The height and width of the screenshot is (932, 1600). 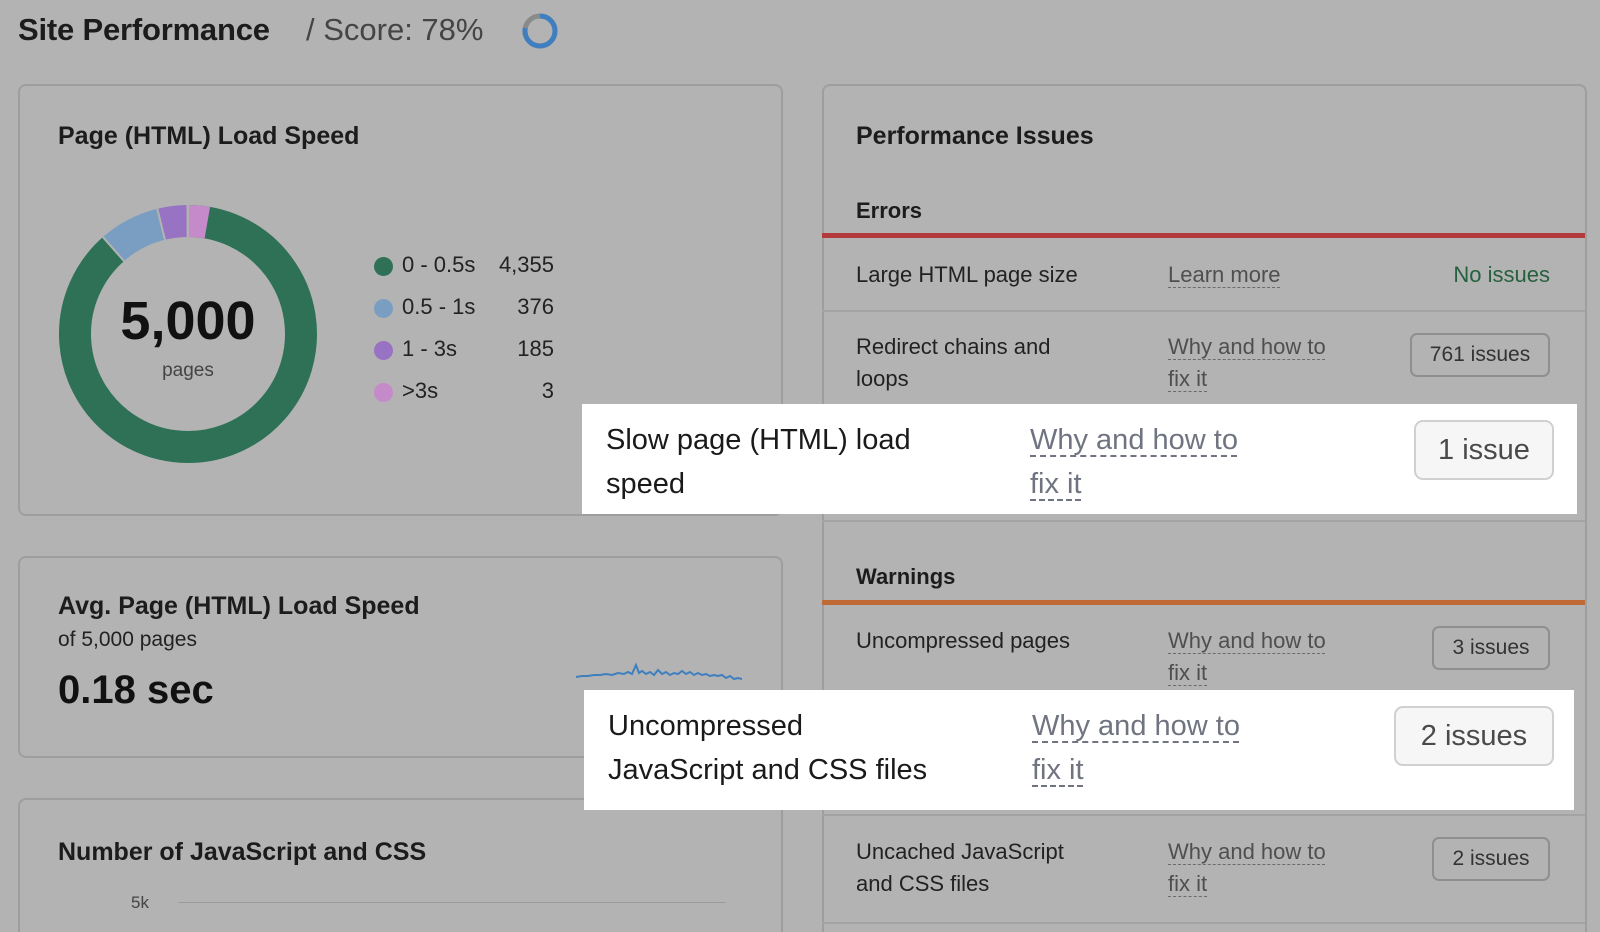 What do you see at coordinates (953, 363) in the screenshot?
I see `issue-name: Redirect chains and loops` at bounding box center [953, 363].